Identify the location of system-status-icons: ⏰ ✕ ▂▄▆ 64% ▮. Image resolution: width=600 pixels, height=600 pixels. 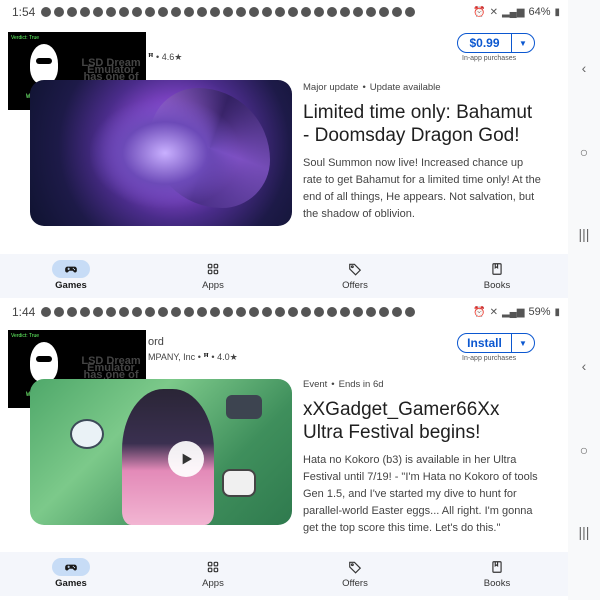
(516, 12).